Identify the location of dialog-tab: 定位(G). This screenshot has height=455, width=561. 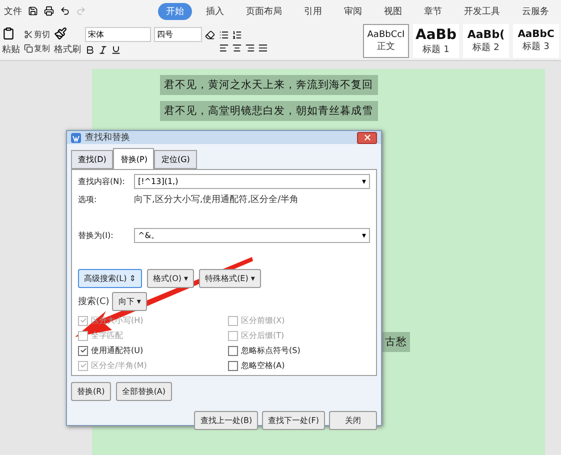
(175, 159).